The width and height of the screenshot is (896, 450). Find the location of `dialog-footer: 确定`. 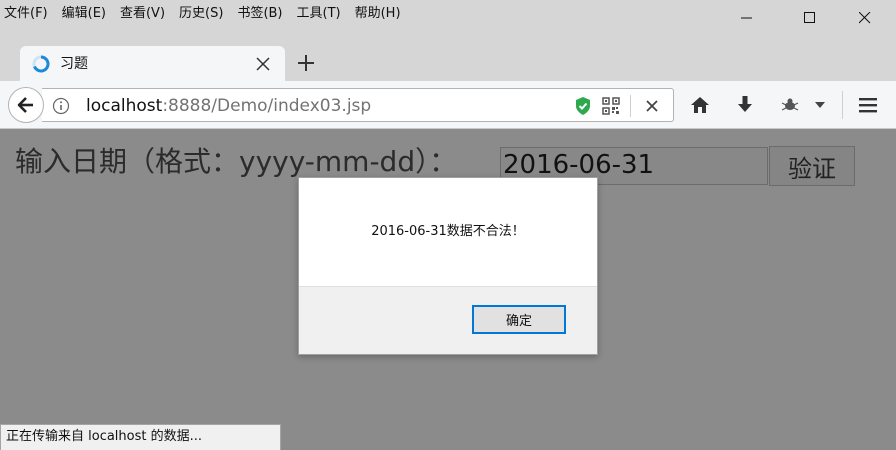

dialog-footer: 确定 is located at coordinates (448, 320).